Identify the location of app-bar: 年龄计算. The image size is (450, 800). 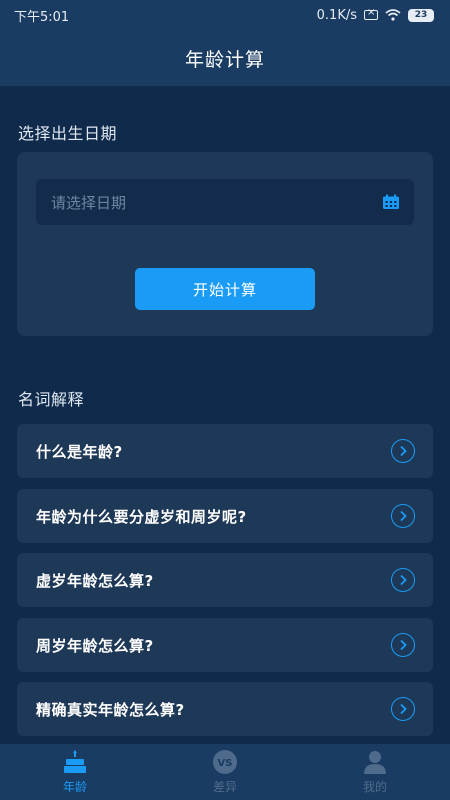
(225, 58).